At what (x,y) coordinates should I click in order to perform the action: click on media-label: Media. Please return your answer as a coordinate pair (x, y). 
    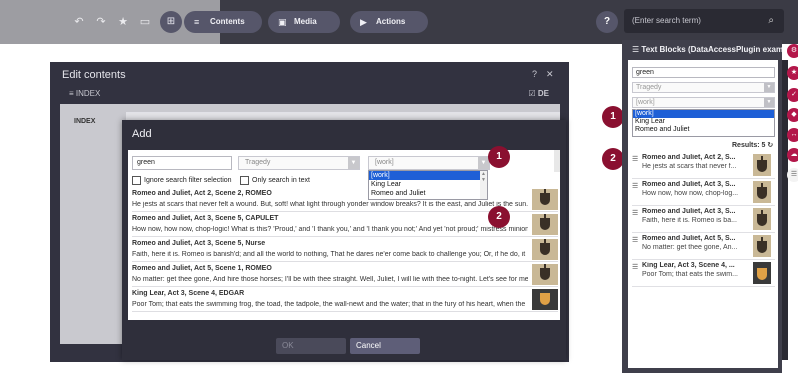
    Looking at the image, I should click on (305, 21).